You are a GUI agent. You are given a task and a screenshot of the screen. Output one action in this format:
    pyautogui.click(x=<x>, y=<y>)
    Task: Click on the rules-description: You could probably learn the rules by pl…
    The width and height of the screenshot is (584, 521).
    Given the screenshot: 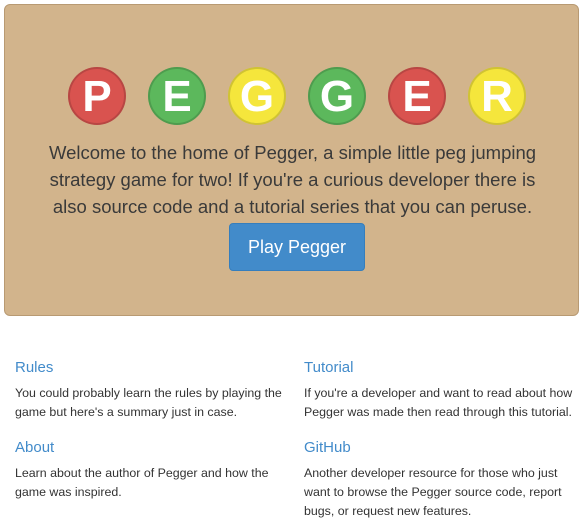 What is the action you would take?
    pyautogui.click(x=148, y=402)
    